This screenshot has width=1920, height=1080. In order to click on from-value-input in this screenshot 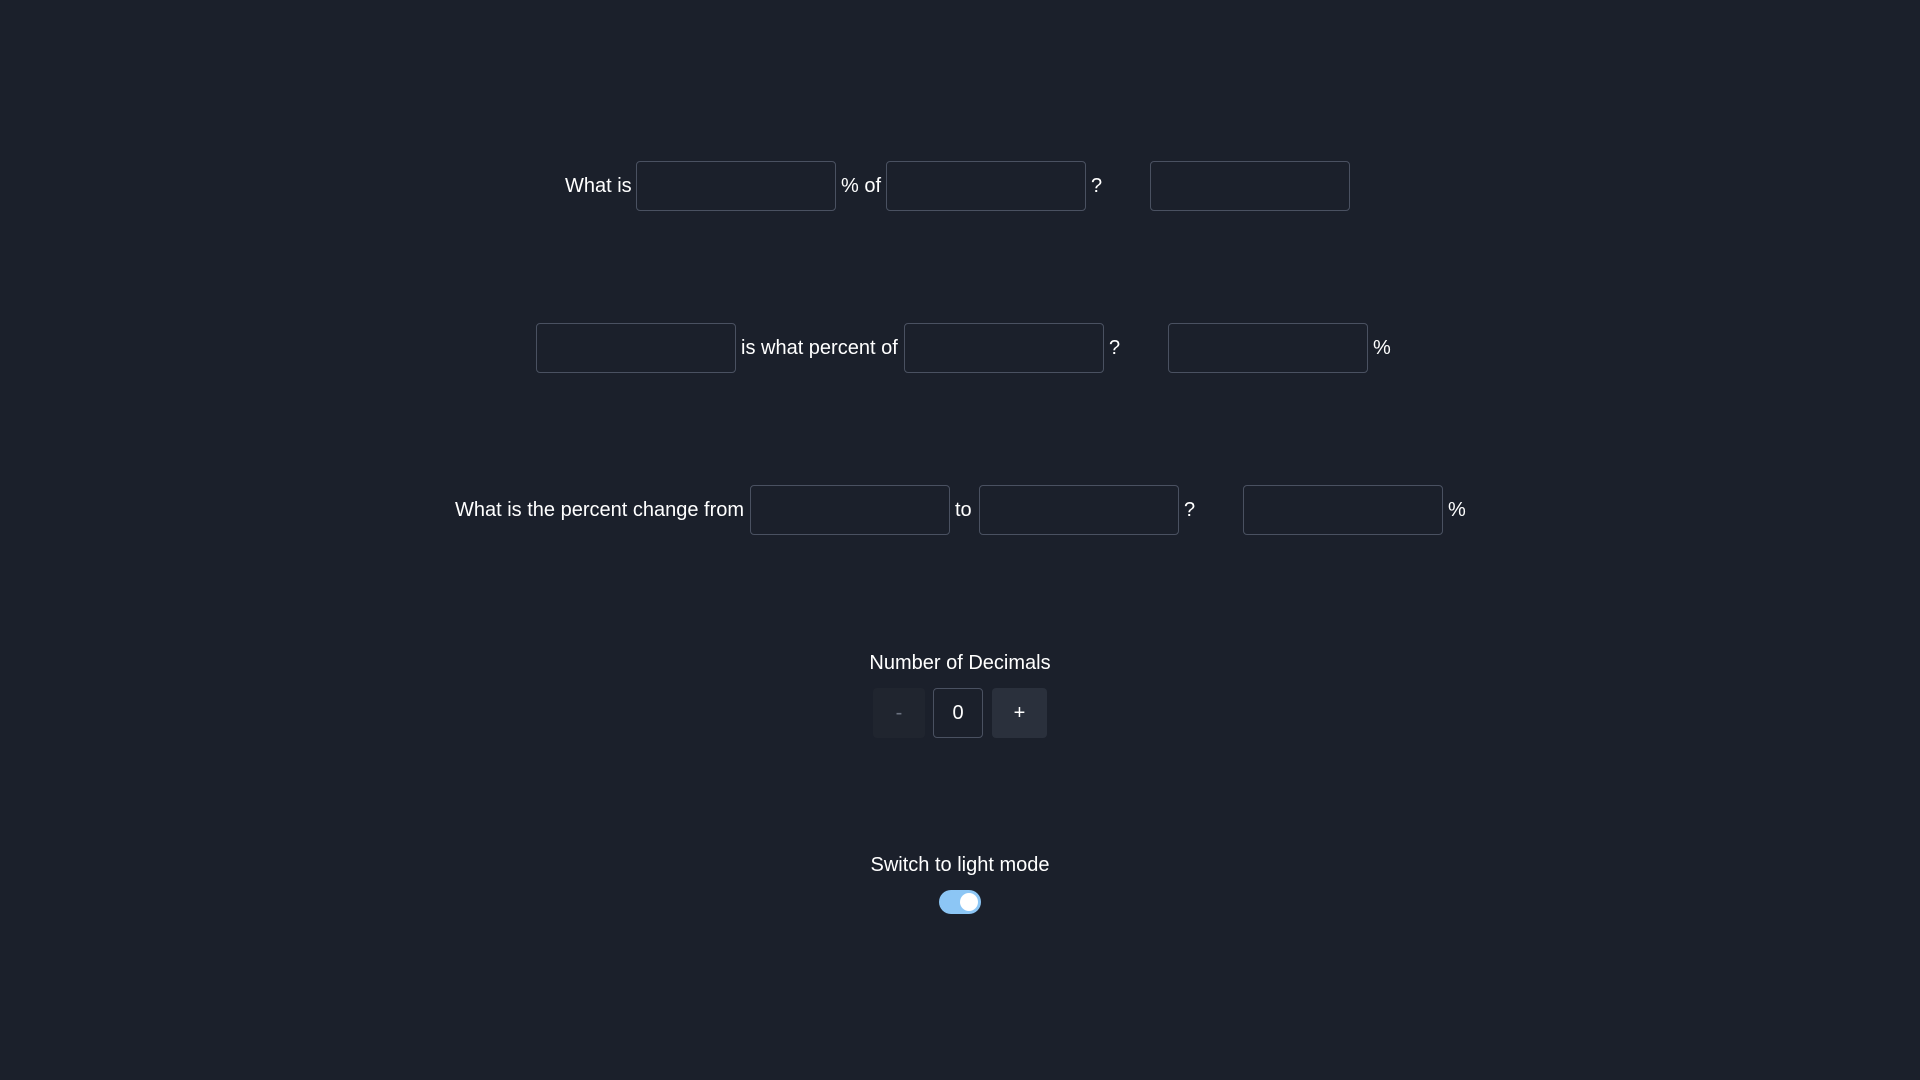, I will do `click(850, 510)`.